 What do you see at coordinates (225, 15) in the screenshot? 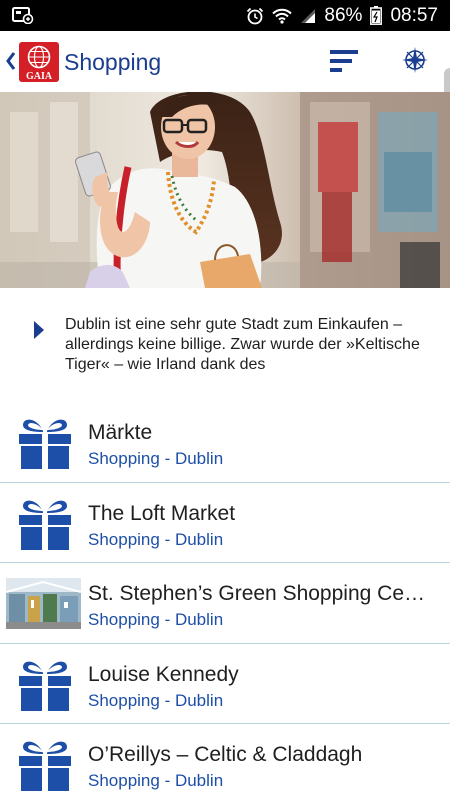
I see `status-bar: 86% 08:57` at bounding box center [225, 15].